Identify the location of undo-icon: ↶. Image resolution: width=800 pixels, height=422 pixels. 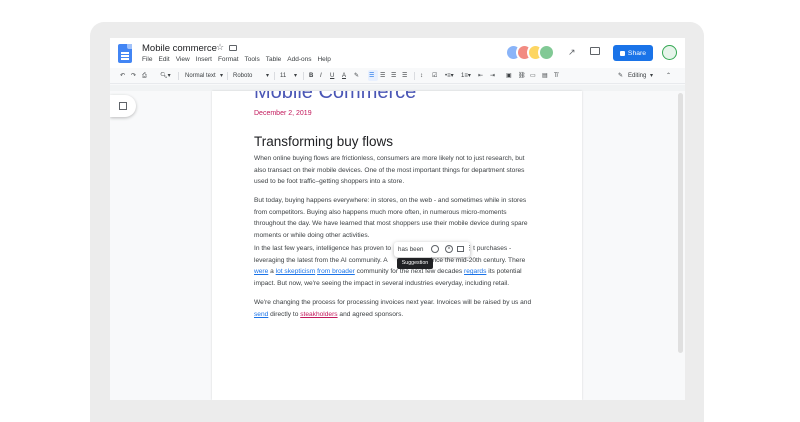
(122, 76).